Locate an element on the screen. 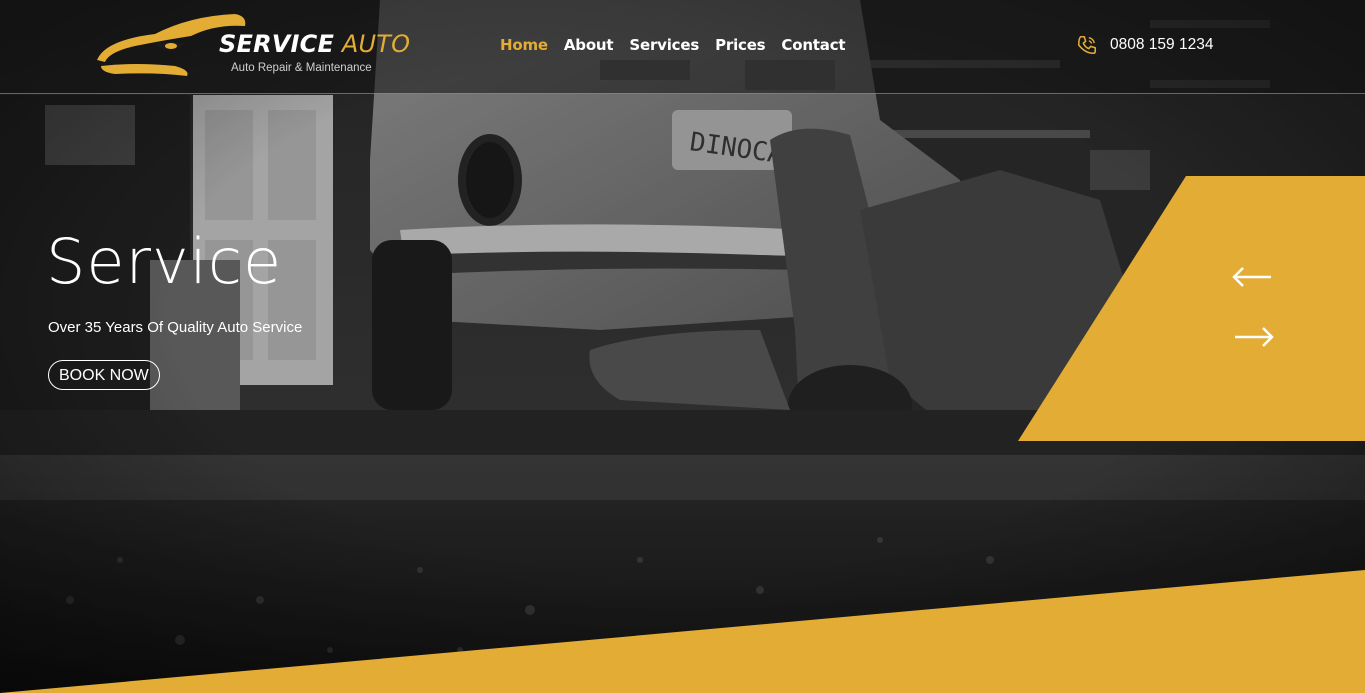 The height and width of the screenshot is (693, 1365). slider-prev-button is located at coordinates (1253, 277).